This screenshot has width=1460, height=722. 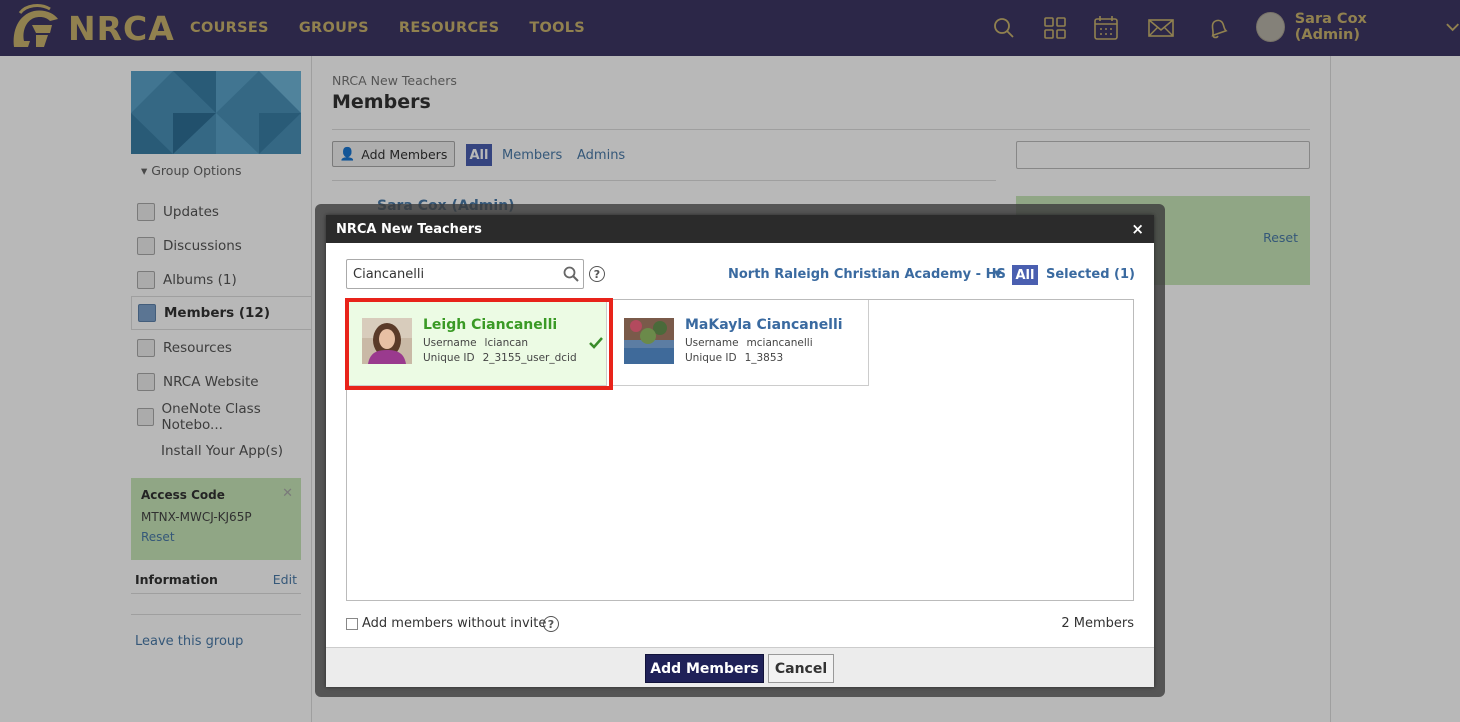 I want to click on unique-id-value: 1_3853, so click(x=764, y=358).